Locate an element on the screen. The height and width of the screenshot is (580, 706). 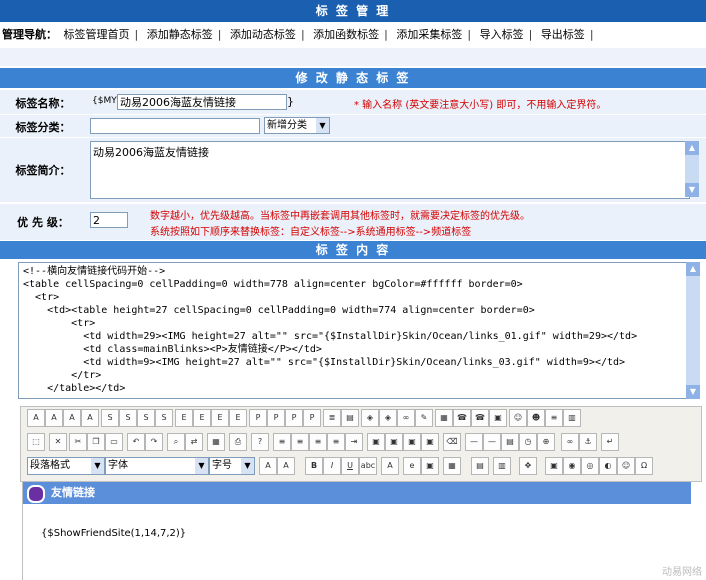
cut-icon: ✂ is located at coordinates (78, 442).